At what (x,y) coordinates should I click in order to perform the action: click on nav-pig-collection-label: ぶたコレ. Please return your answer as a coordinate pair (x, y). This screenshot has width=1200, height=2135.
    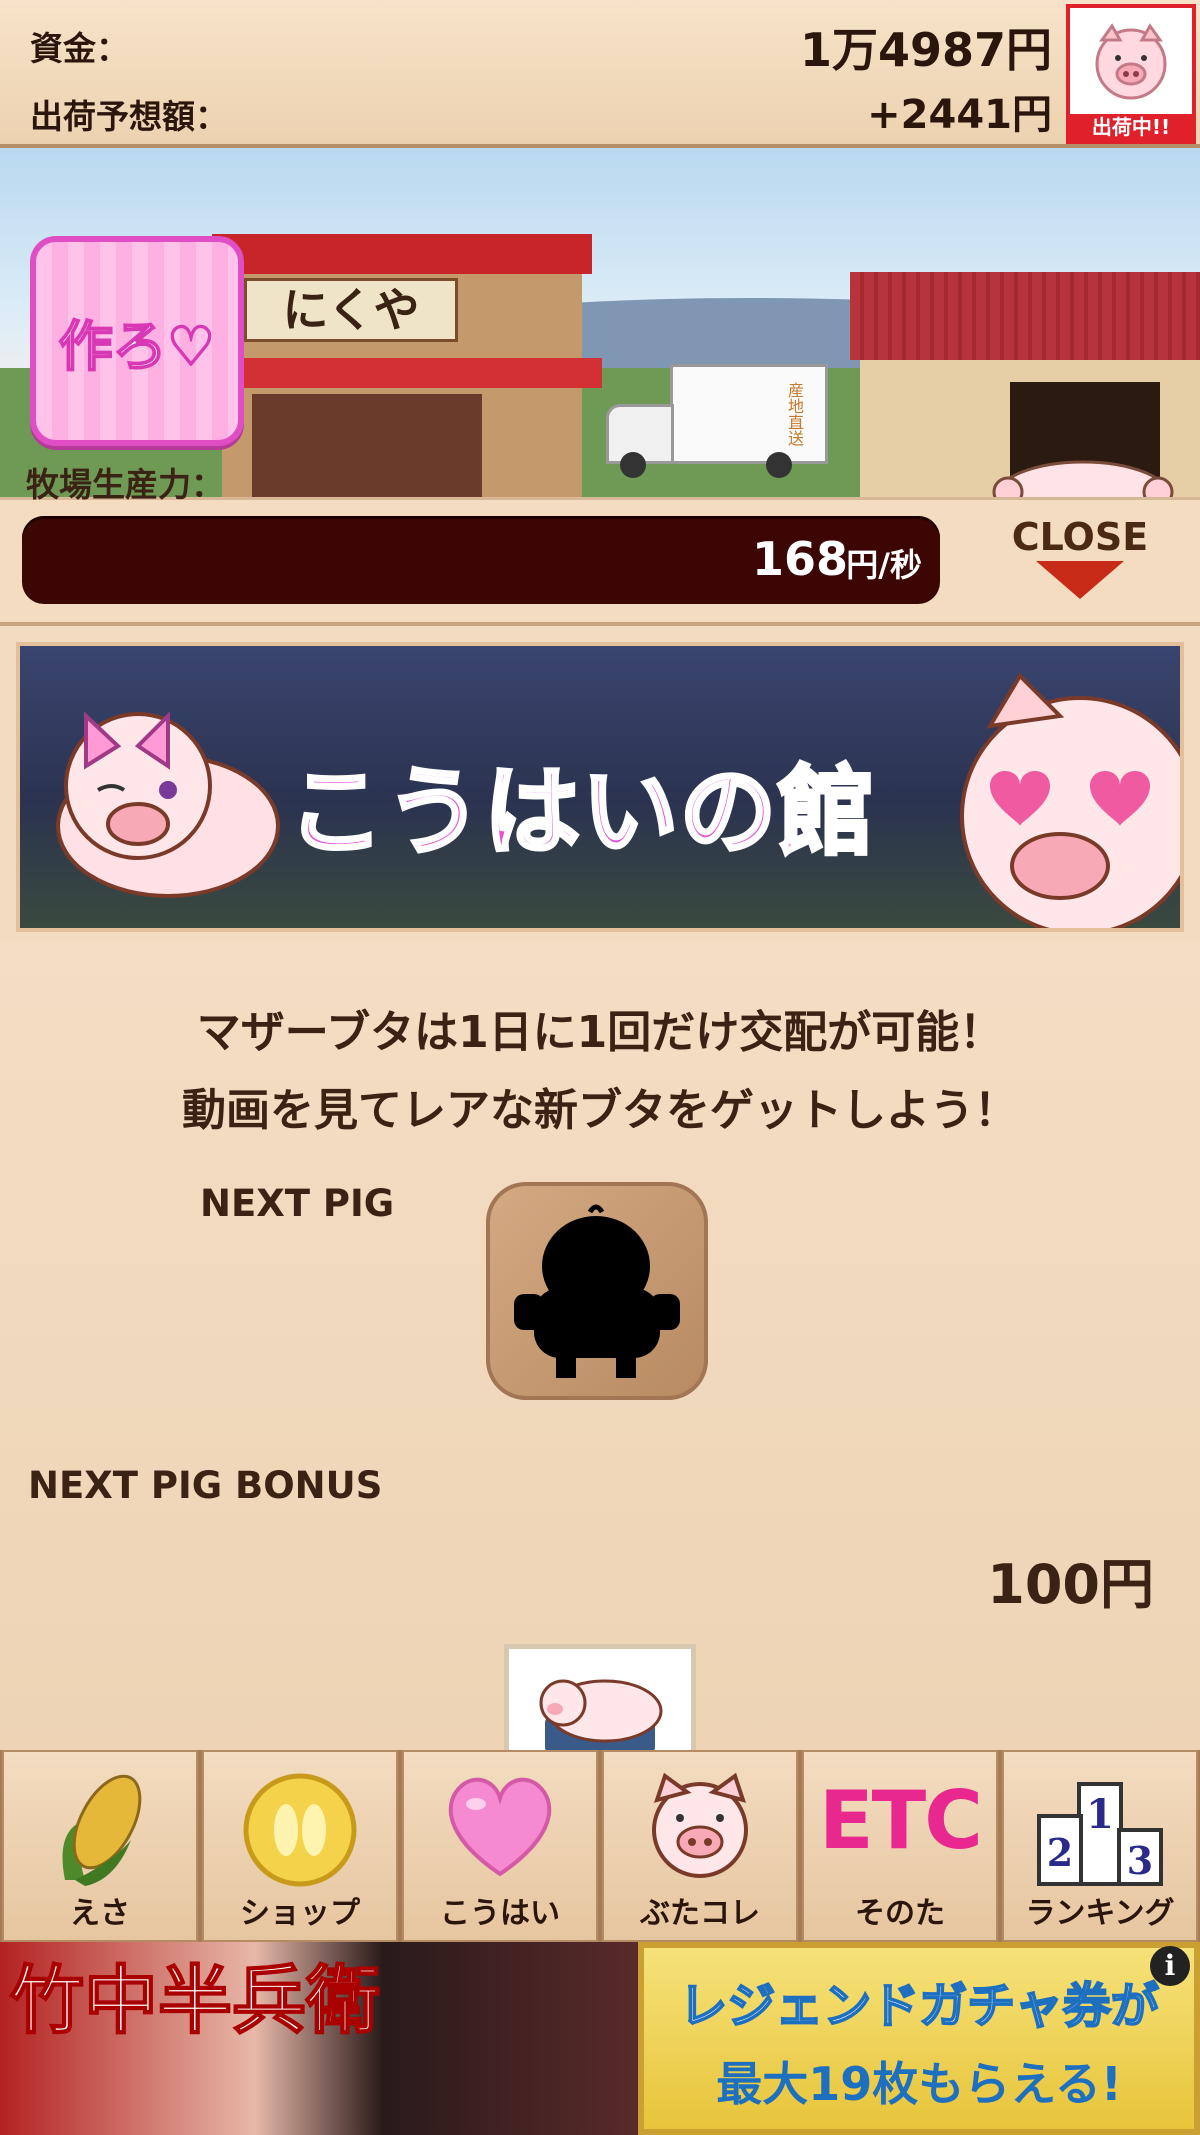
    Looking at the image, I should click on (700, 1913).